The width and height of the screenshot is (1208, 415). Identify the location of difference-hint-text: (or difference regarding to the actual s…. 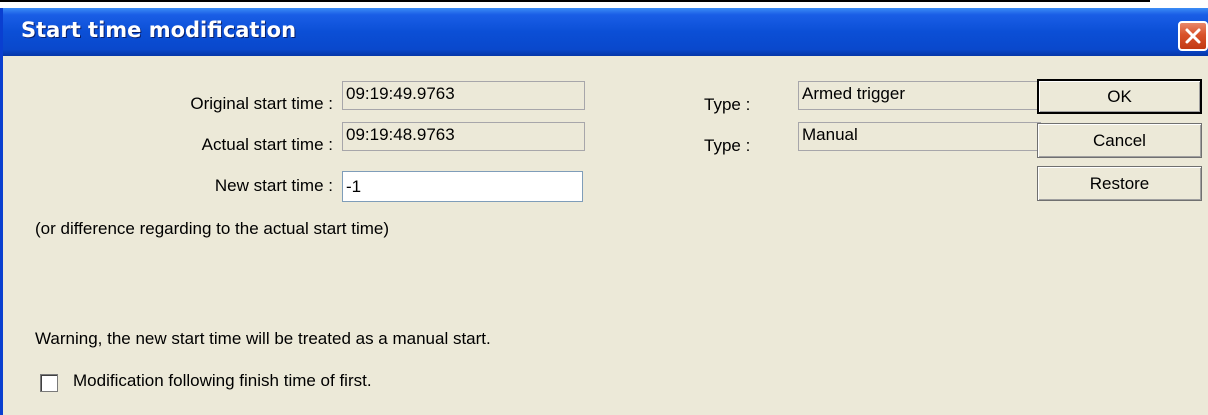
(212, 228).